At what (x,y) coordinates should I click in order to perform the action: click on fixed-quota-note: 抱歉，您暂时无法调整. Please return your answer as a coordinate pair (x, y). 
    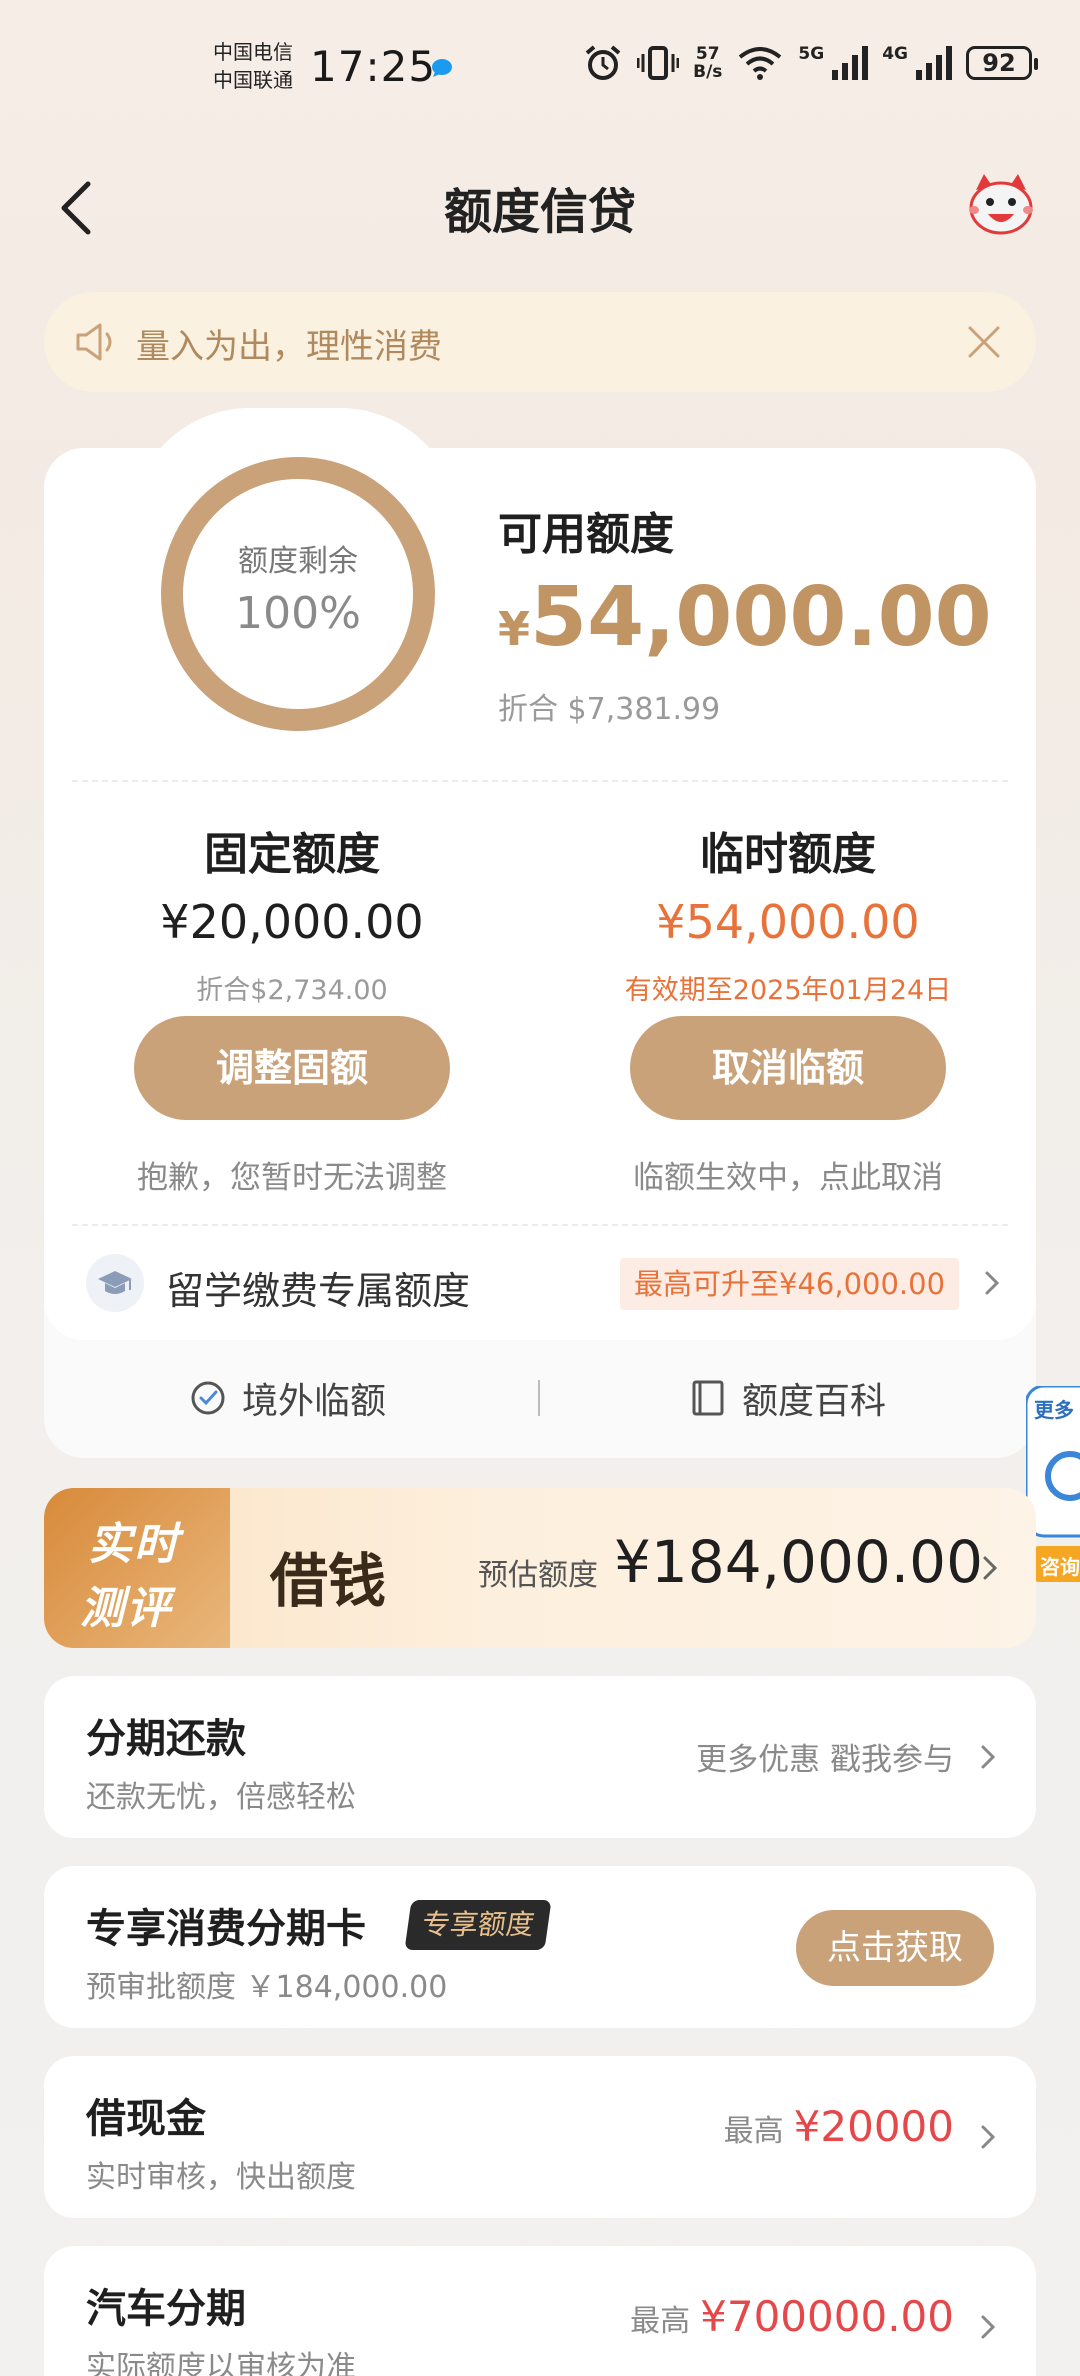
    Looking at the image, I should click on (292, 1178).